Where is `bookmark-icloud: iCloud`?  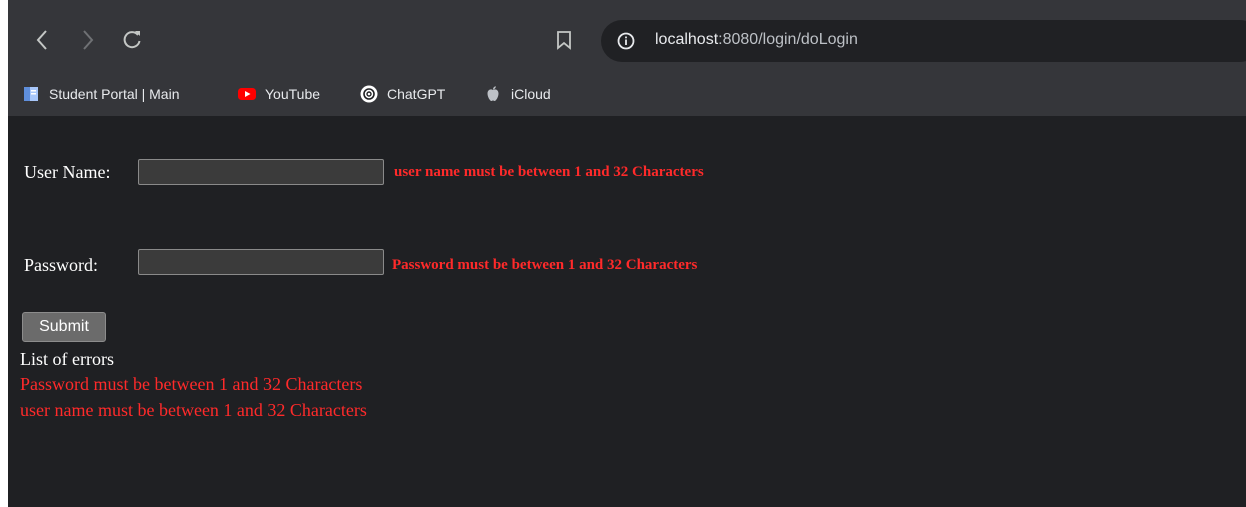 bookmark-icloud: iCloud is located at coordinates (517, 94).